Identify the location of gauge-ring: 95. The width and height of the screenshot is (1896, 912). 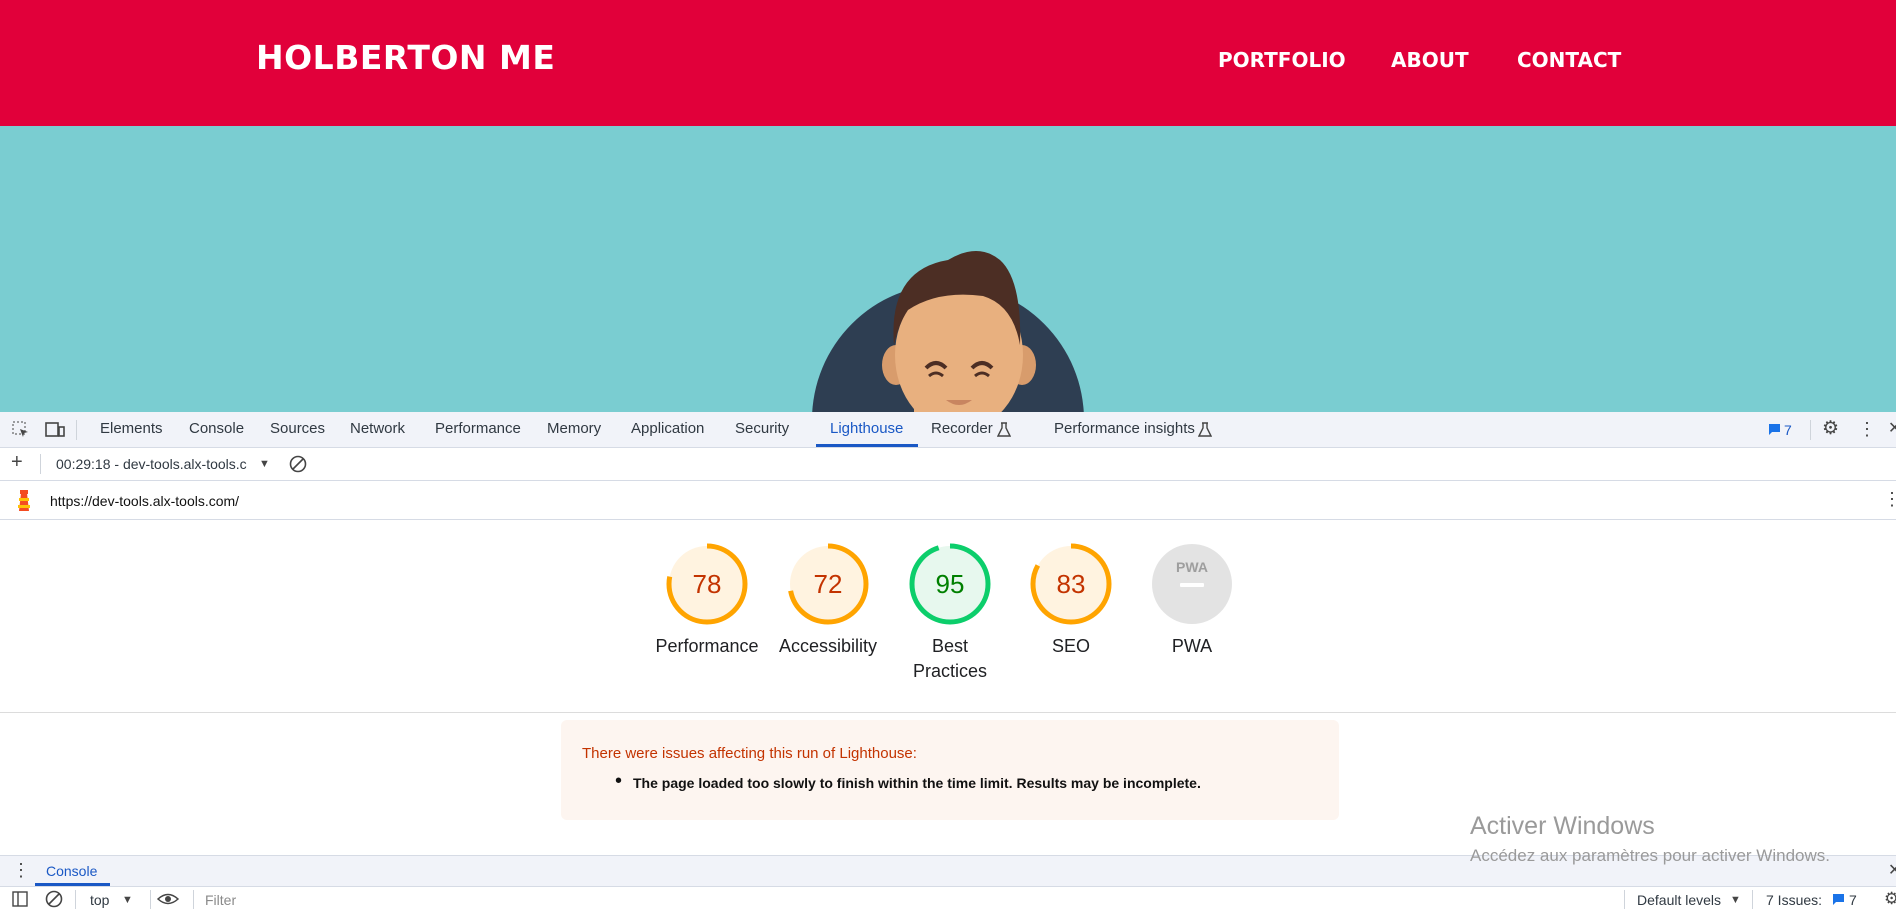
(950, 584).